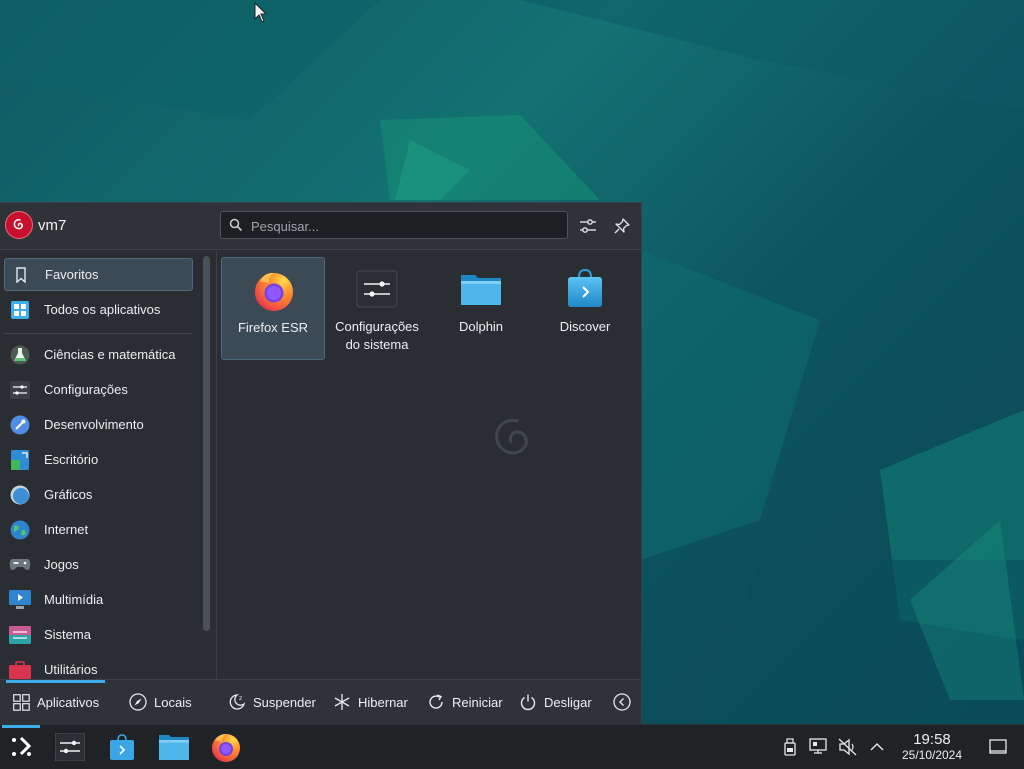  What do you see at coordinates (98, 424) in the screenshot?
I see `sidebar-item-desenvolvimento: Desenvolvimento` at bounding box center [98, 424].